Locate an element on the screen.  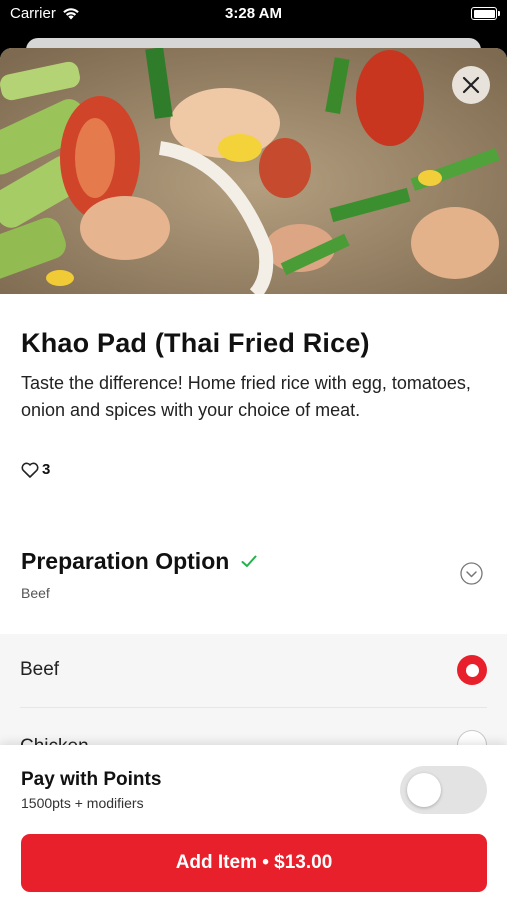
likes-button: 3 is located at coordinates (35, 469).